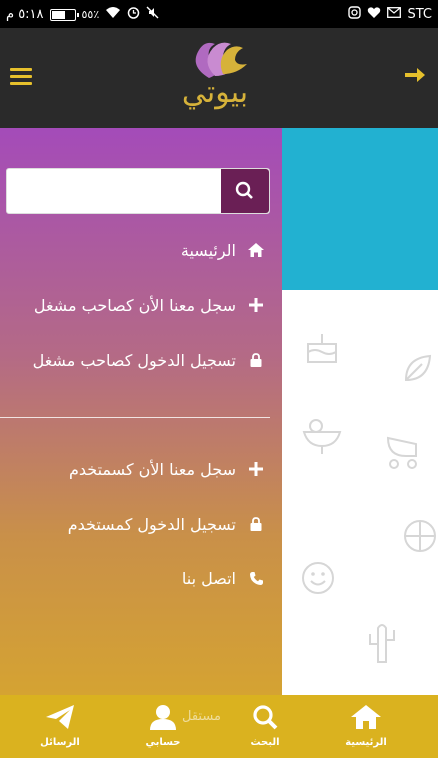  What do you see at coordinates (322, 440) in the screenshot?
I see `sundae-doodle-icon` at bounding box center [322, 440].